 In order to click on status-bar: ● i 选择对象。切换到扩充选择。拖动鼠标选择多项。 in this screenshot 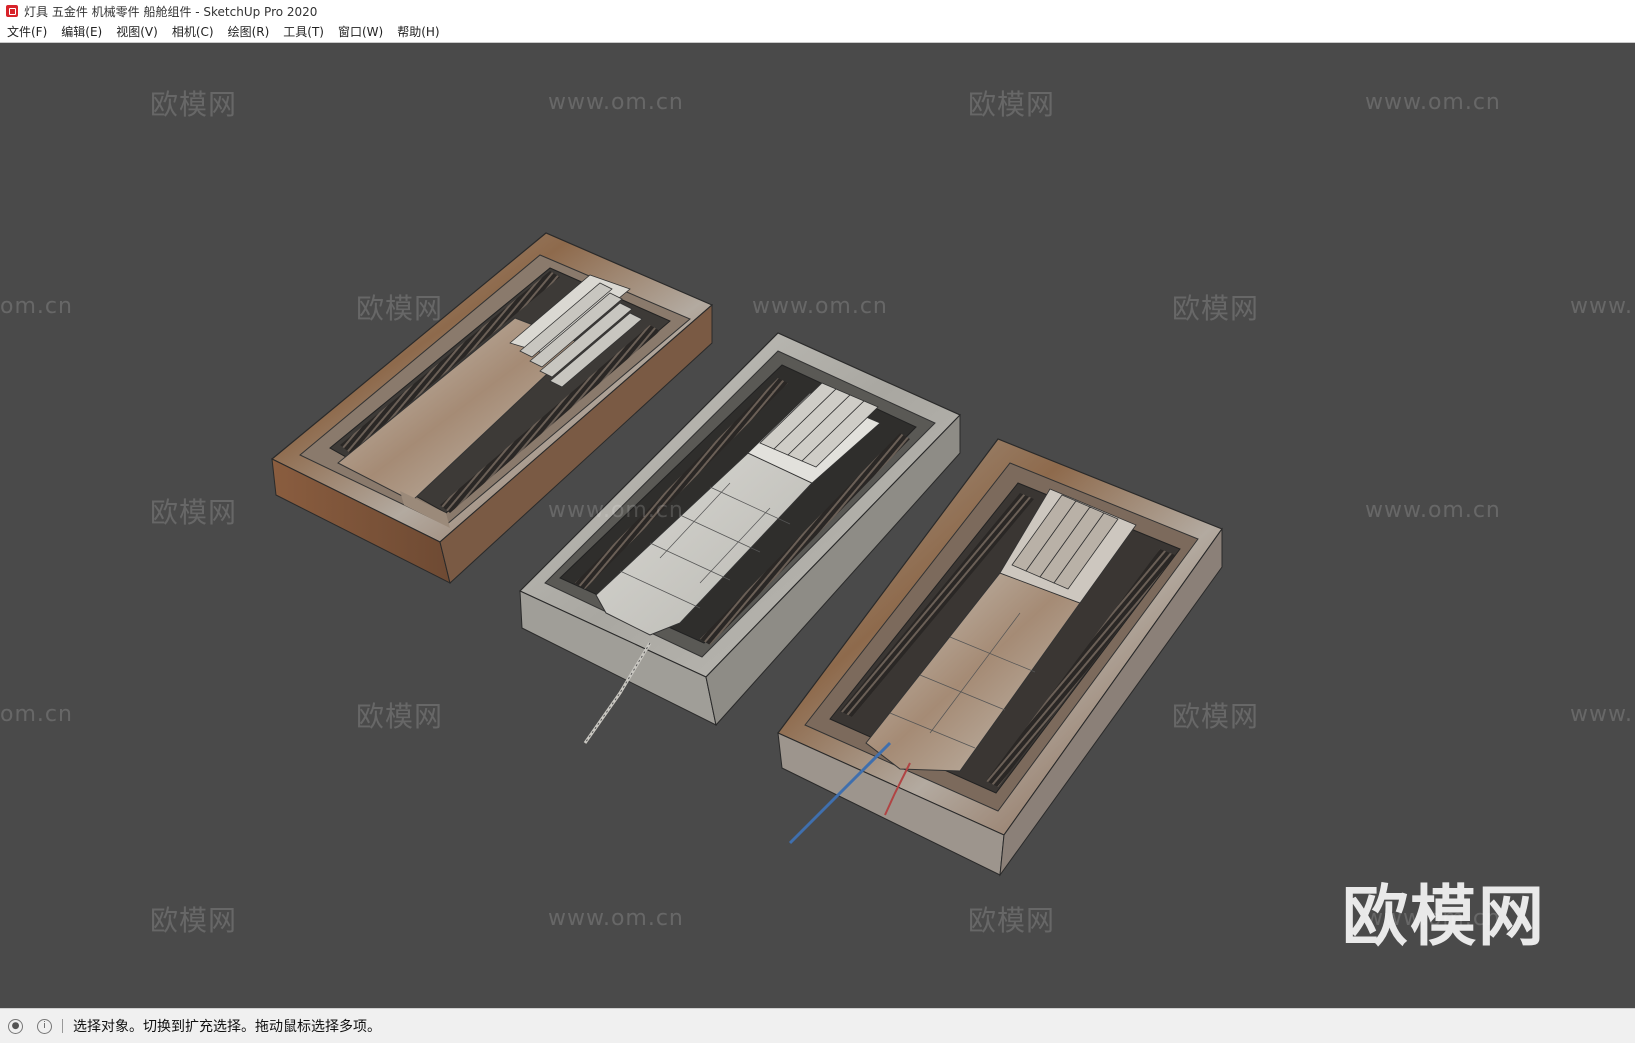, I will do `click(817, 1025)`.